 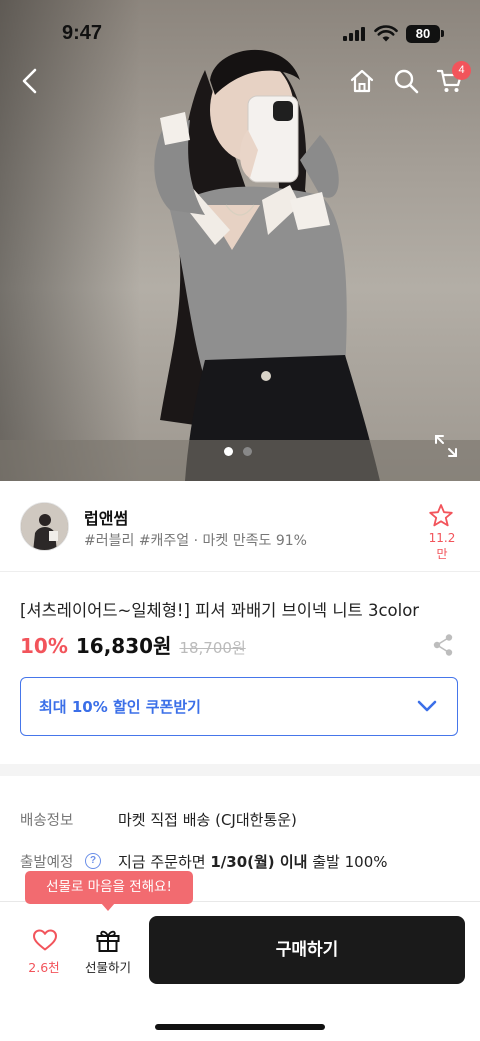 What do you see at coordinates (212, 648) in the screenshot?
I see `original-price: 18,700원` at bounding box center [212, 648].